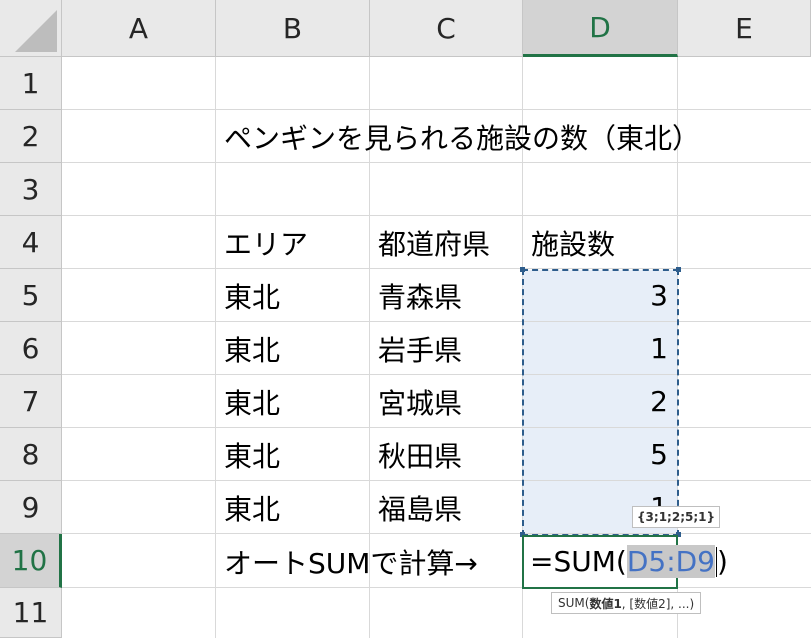  What do you see at coordinates (722, 561) in the screenshot?
I see `formula-suffix: )` at bounding box center [722, 561].